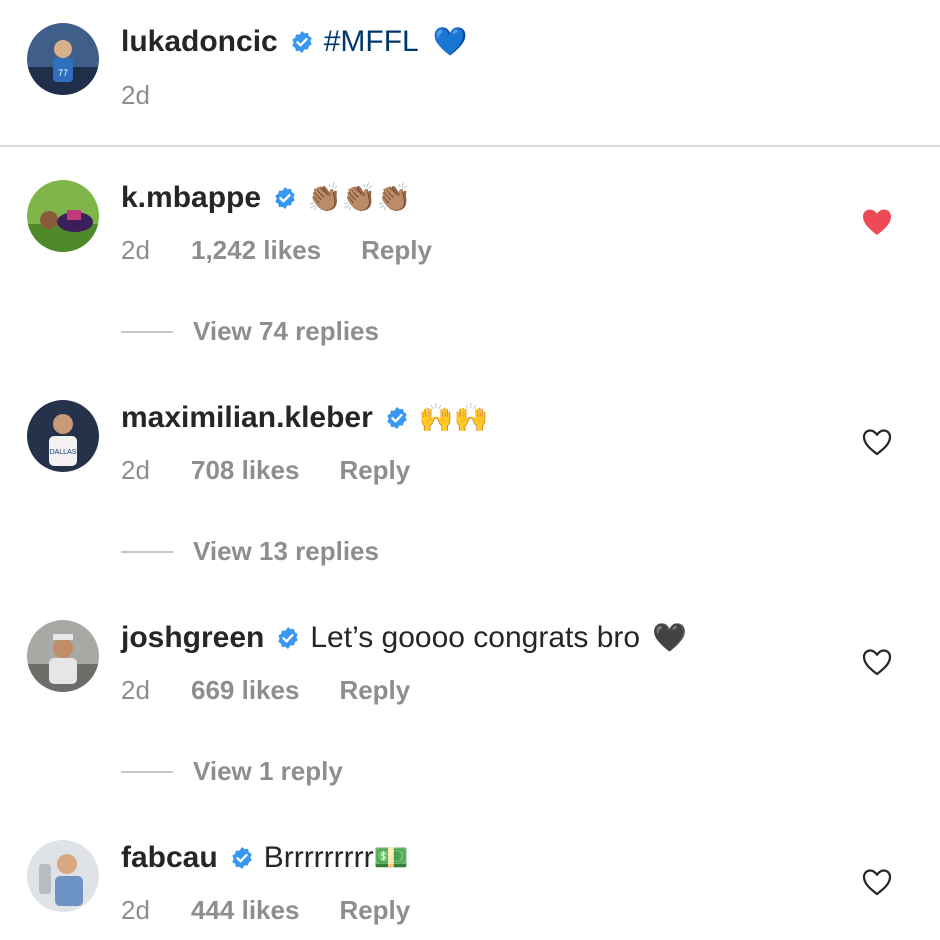 The image size is (940, 940). I want to click on username: joshgreen, so click(192, 638).